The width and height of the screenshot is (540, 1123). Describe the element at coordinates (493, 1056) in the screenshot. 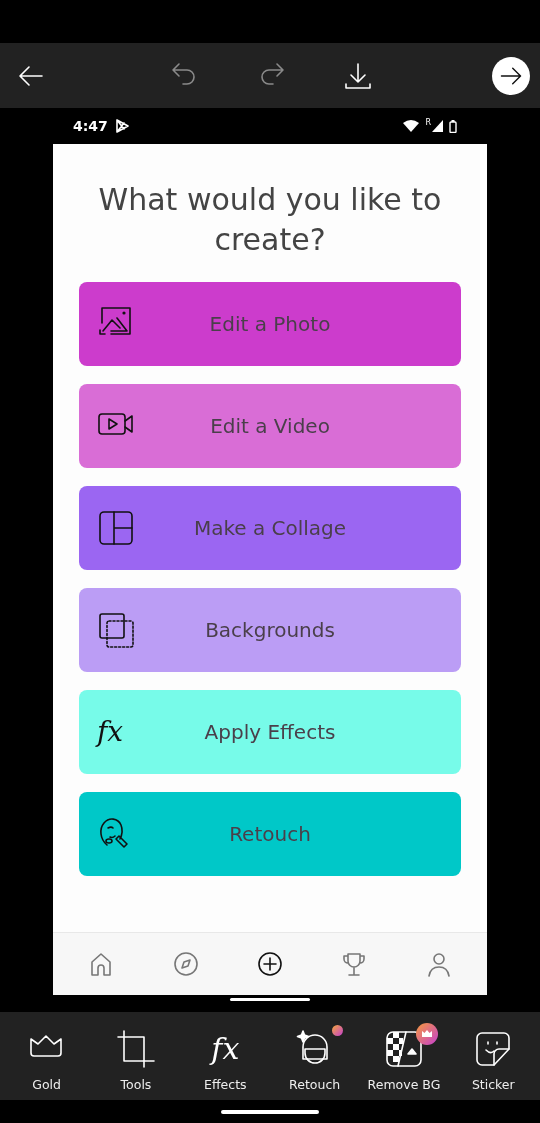

I see `tool-button: Sticker` at that location.